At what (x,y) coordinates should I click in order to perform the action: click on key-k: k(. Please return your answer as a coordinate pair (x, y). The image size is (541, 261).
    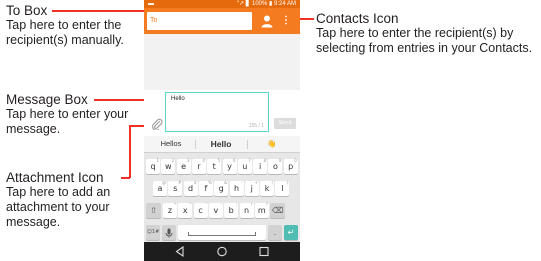
    Looking at the image, I should click on (267, 188).